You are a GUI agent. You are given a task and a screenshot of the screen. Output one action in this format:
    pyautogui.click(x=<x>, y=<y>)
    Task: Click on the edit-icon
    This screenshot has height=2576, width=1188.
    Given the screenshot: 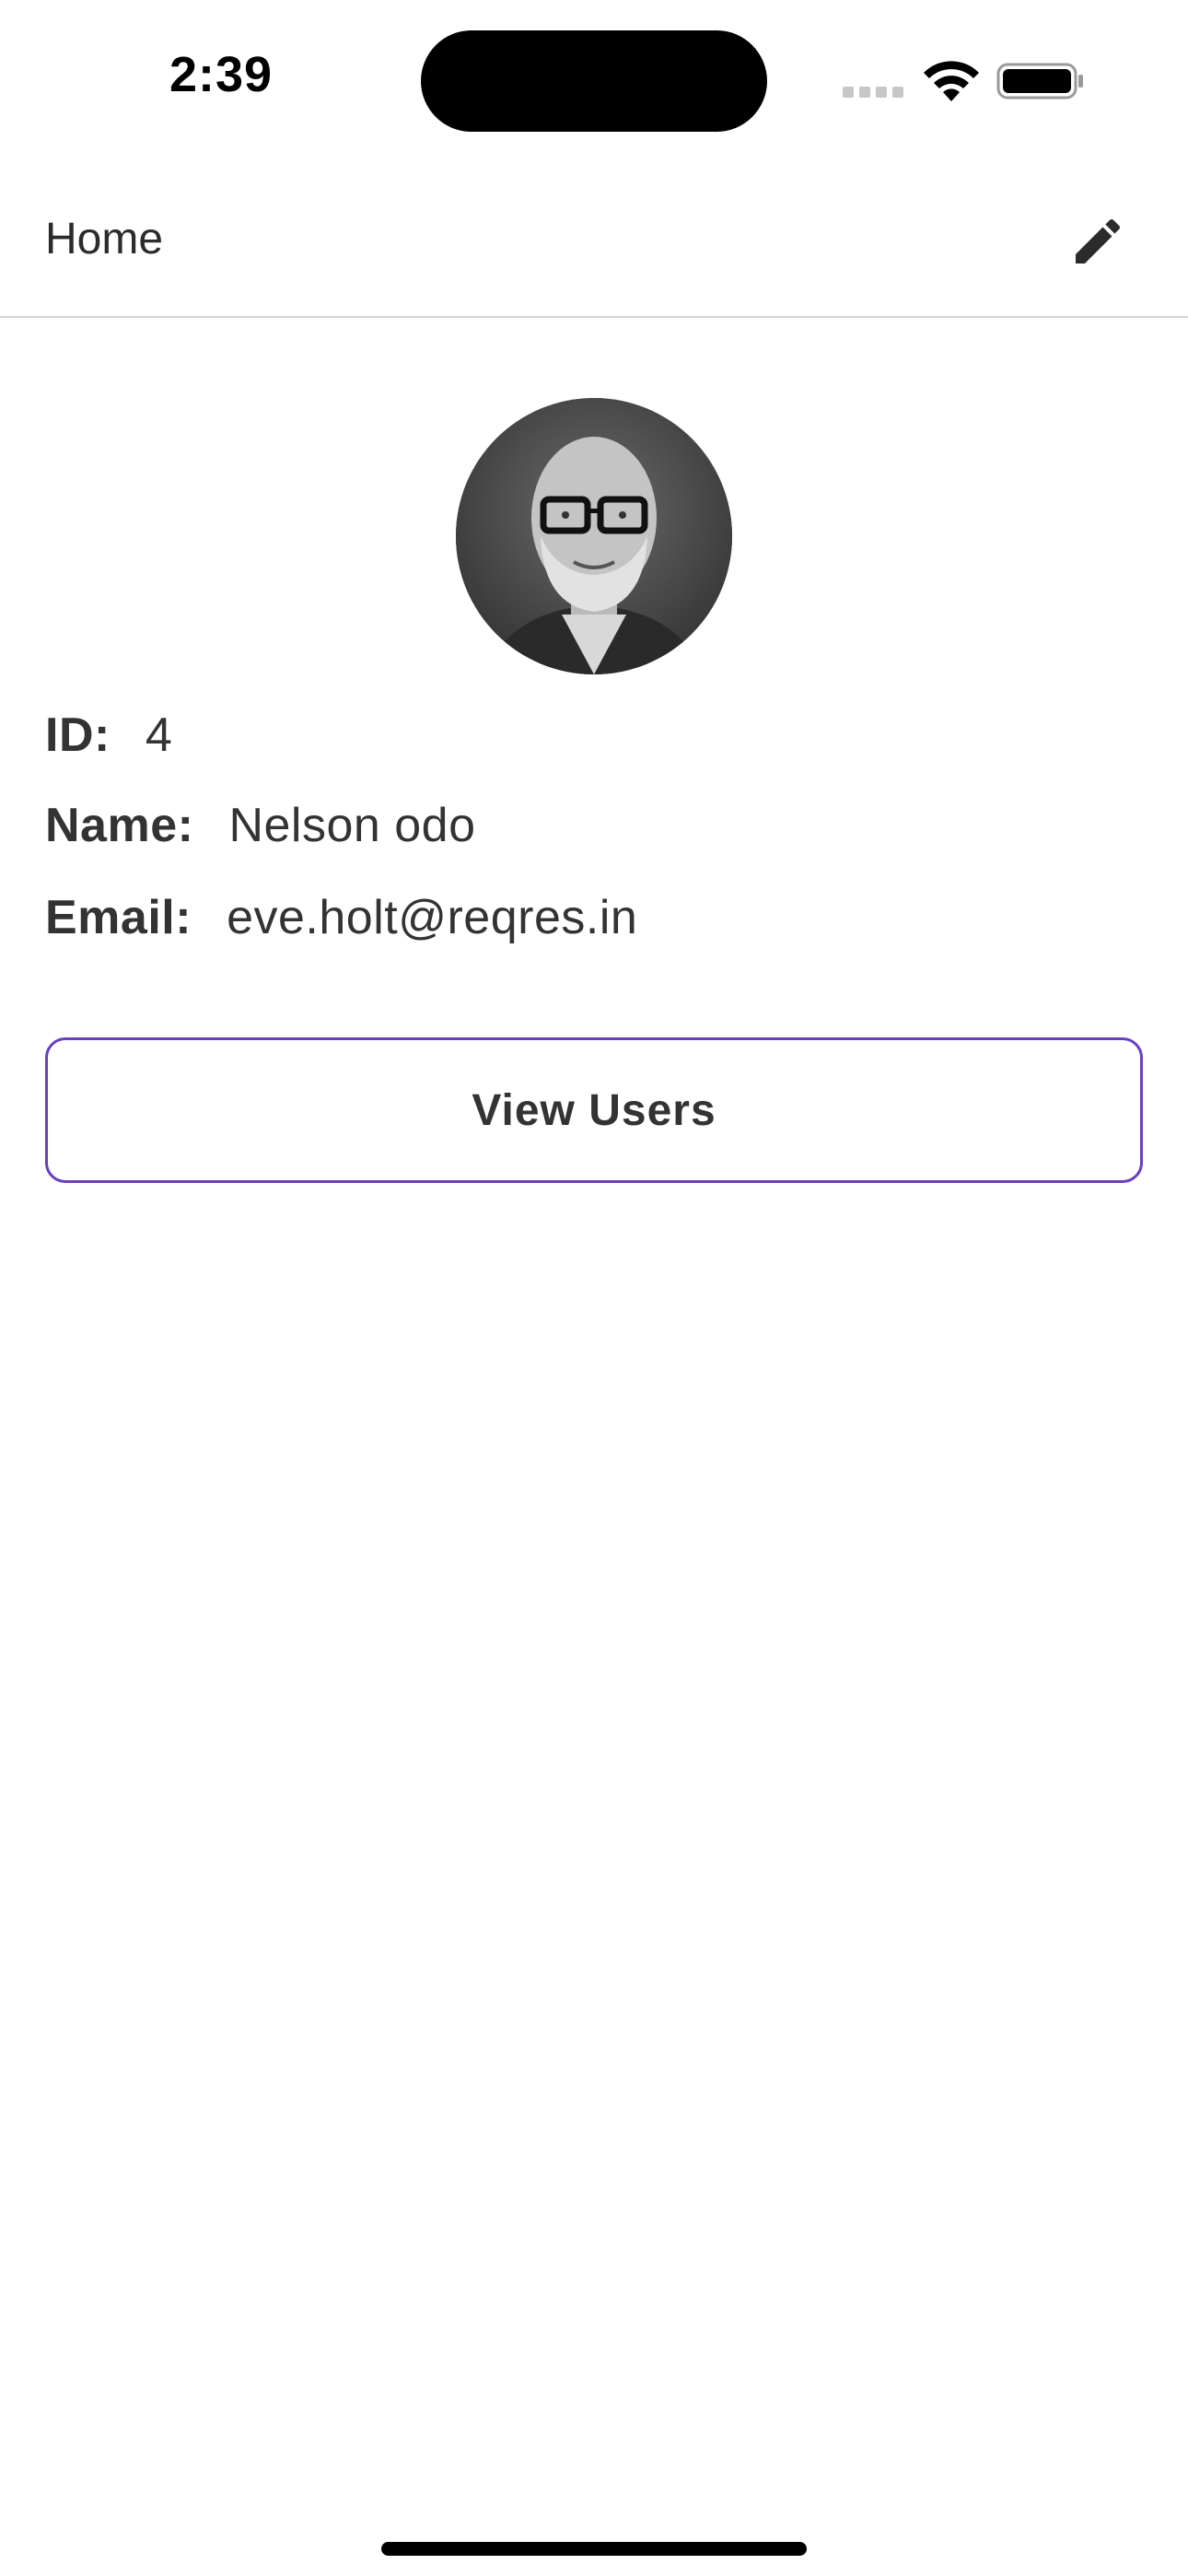 What is the action you would take?
    pyautogui.click(x=1098, y=240)
    